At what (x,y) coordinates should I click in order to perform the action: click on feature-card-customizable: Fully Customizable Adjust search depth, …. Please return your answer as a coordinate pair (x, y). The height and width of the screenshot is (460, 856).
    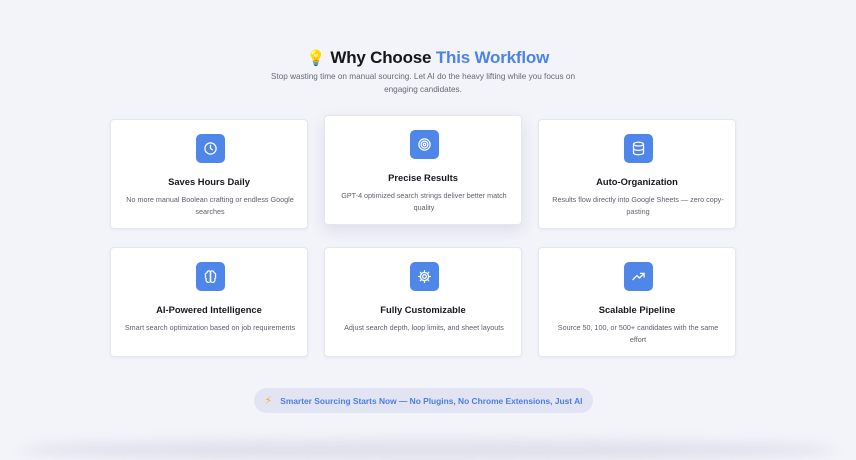
    Looking at the image, I should click on (423, 302).